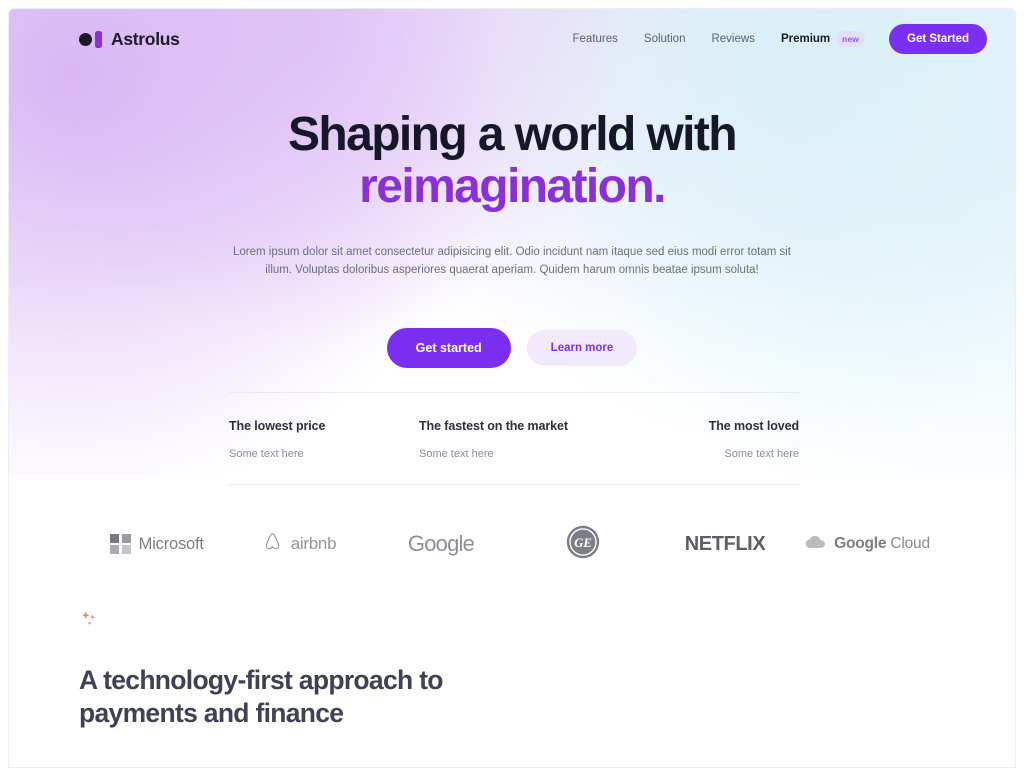  I want to click on feature-title: The most loved, so click(753, 426).